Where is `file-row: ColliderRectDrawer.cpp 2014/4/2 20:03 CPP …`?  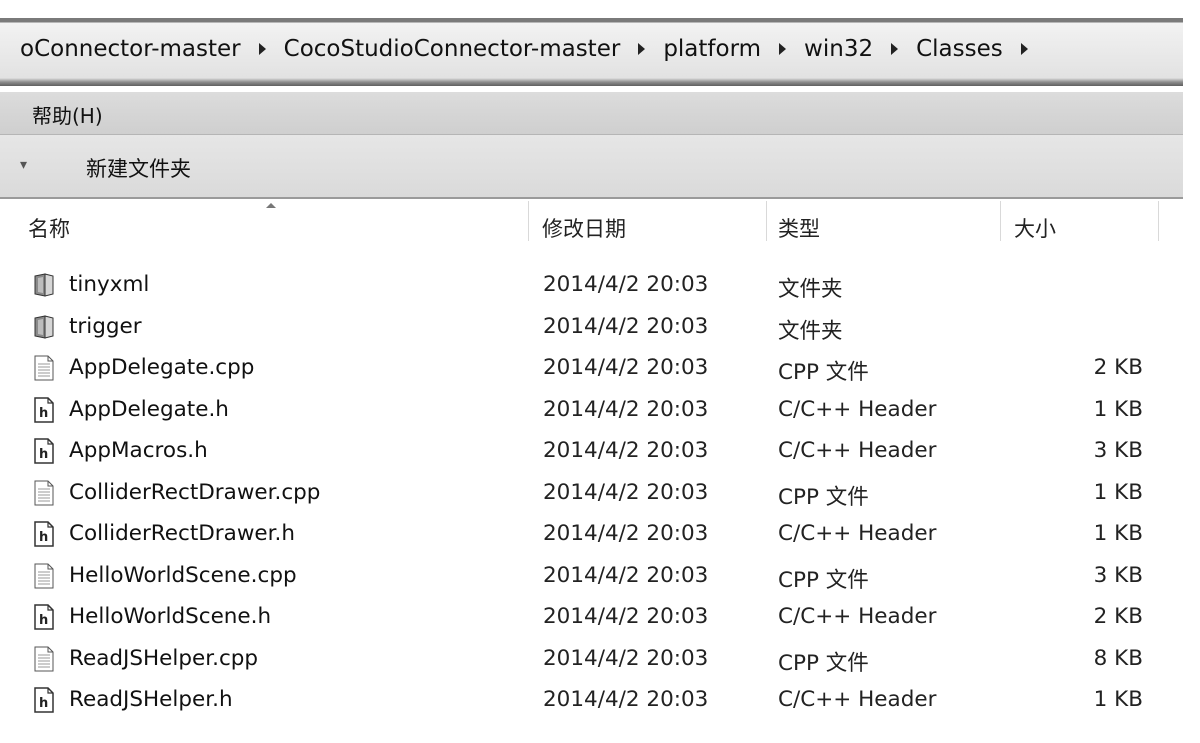 file-row: ColliderRectDrawer.cpp 2014/4/2 20:03 CPP … is located at coordinates (591, 492).